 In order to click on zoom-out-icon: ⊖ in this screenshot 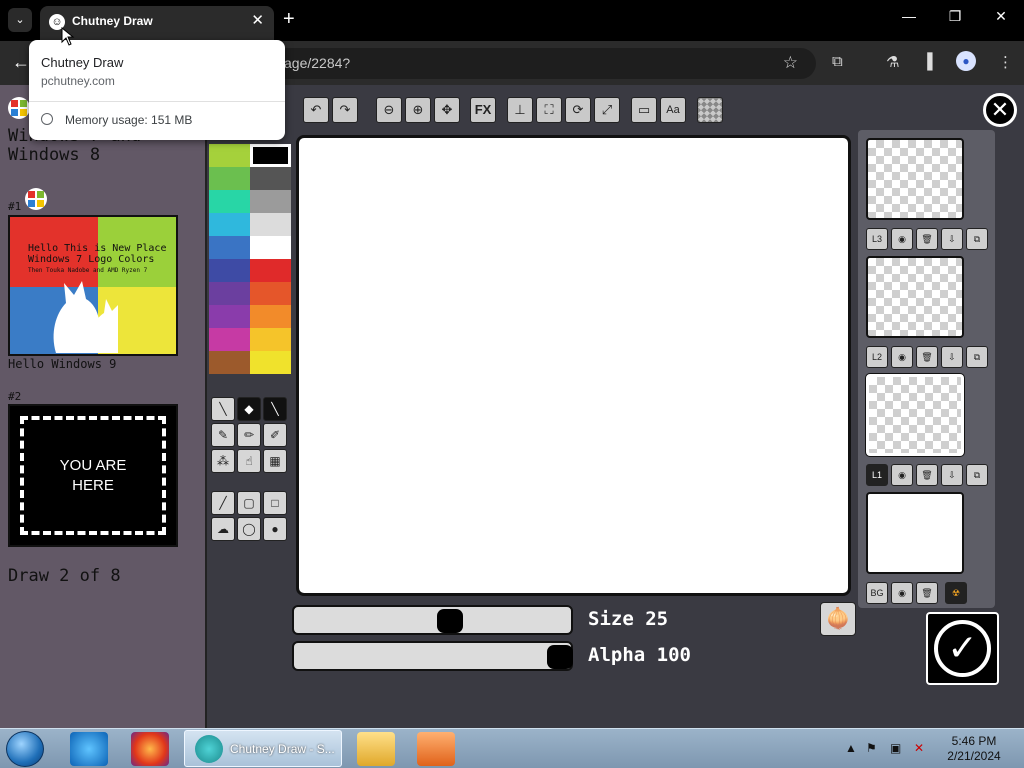, I will do `click(389, 110)`.